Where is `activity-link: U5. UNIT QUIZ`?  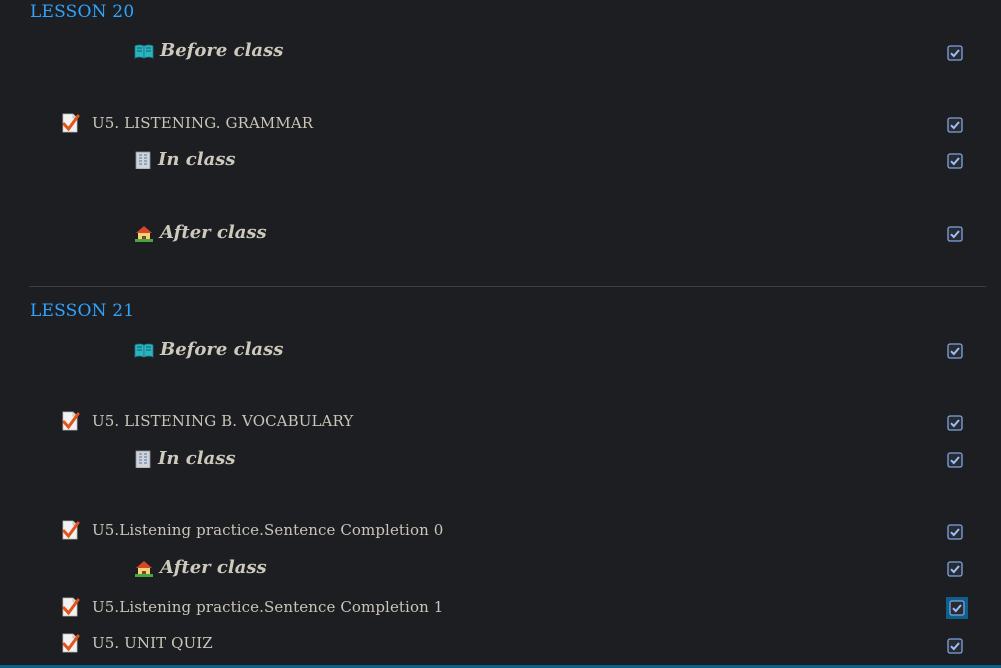
activity-link: U5. UNIT QUIZ is located at coordinates (152, 643).